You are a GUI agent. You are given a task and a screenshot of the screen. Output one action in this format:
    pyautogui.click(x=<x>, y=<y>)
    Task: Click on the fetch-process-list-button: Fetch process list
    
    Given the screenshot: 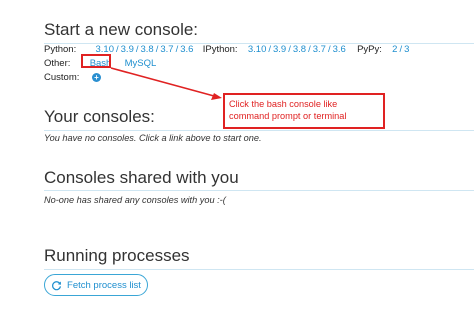 What is the action you would take?
    pyautogui.click(x=96, y=285)
    